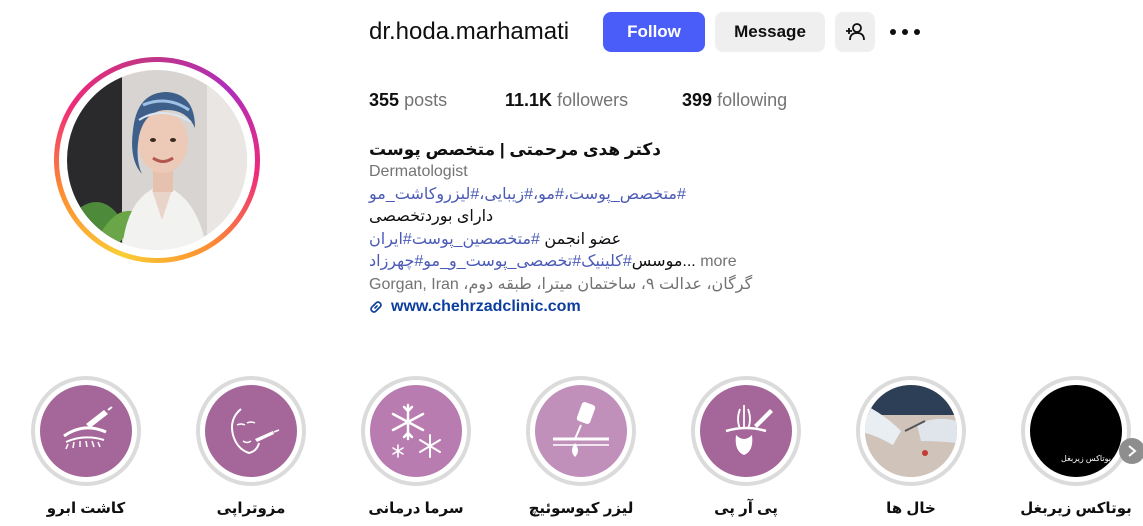  Describe the element at coordinates (431, 216) in the screenshot. I see `bio-board-certified: دارای بوردتخصصی` at that location.